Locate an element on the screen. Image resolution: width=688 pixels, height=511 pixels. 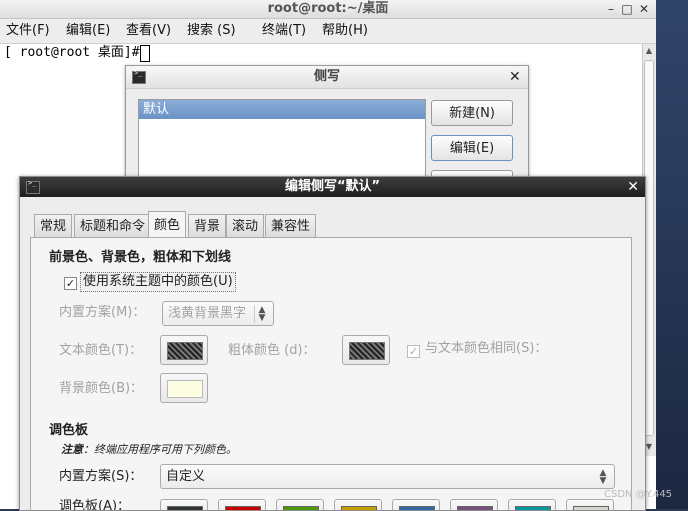
palette-note: 注意：终端应用程序可用下列颜色。 is located at coordinates (149, 450).